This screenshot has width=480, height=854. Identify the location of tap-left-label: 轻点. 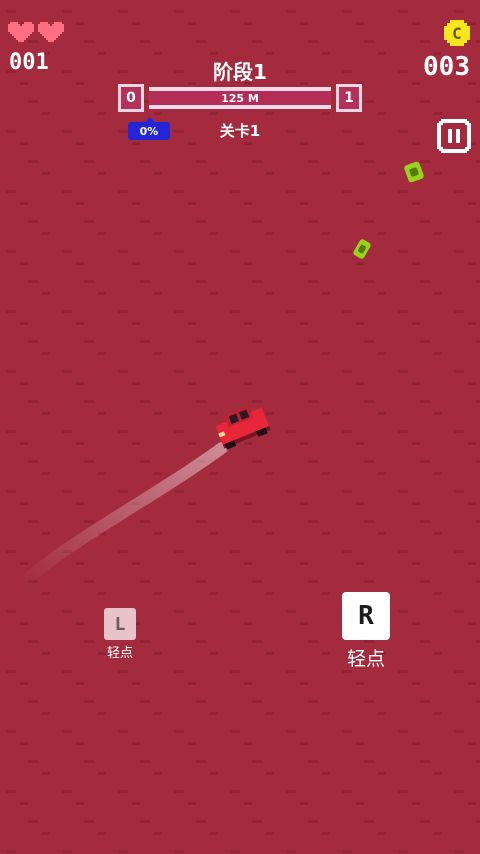
(119, 653).